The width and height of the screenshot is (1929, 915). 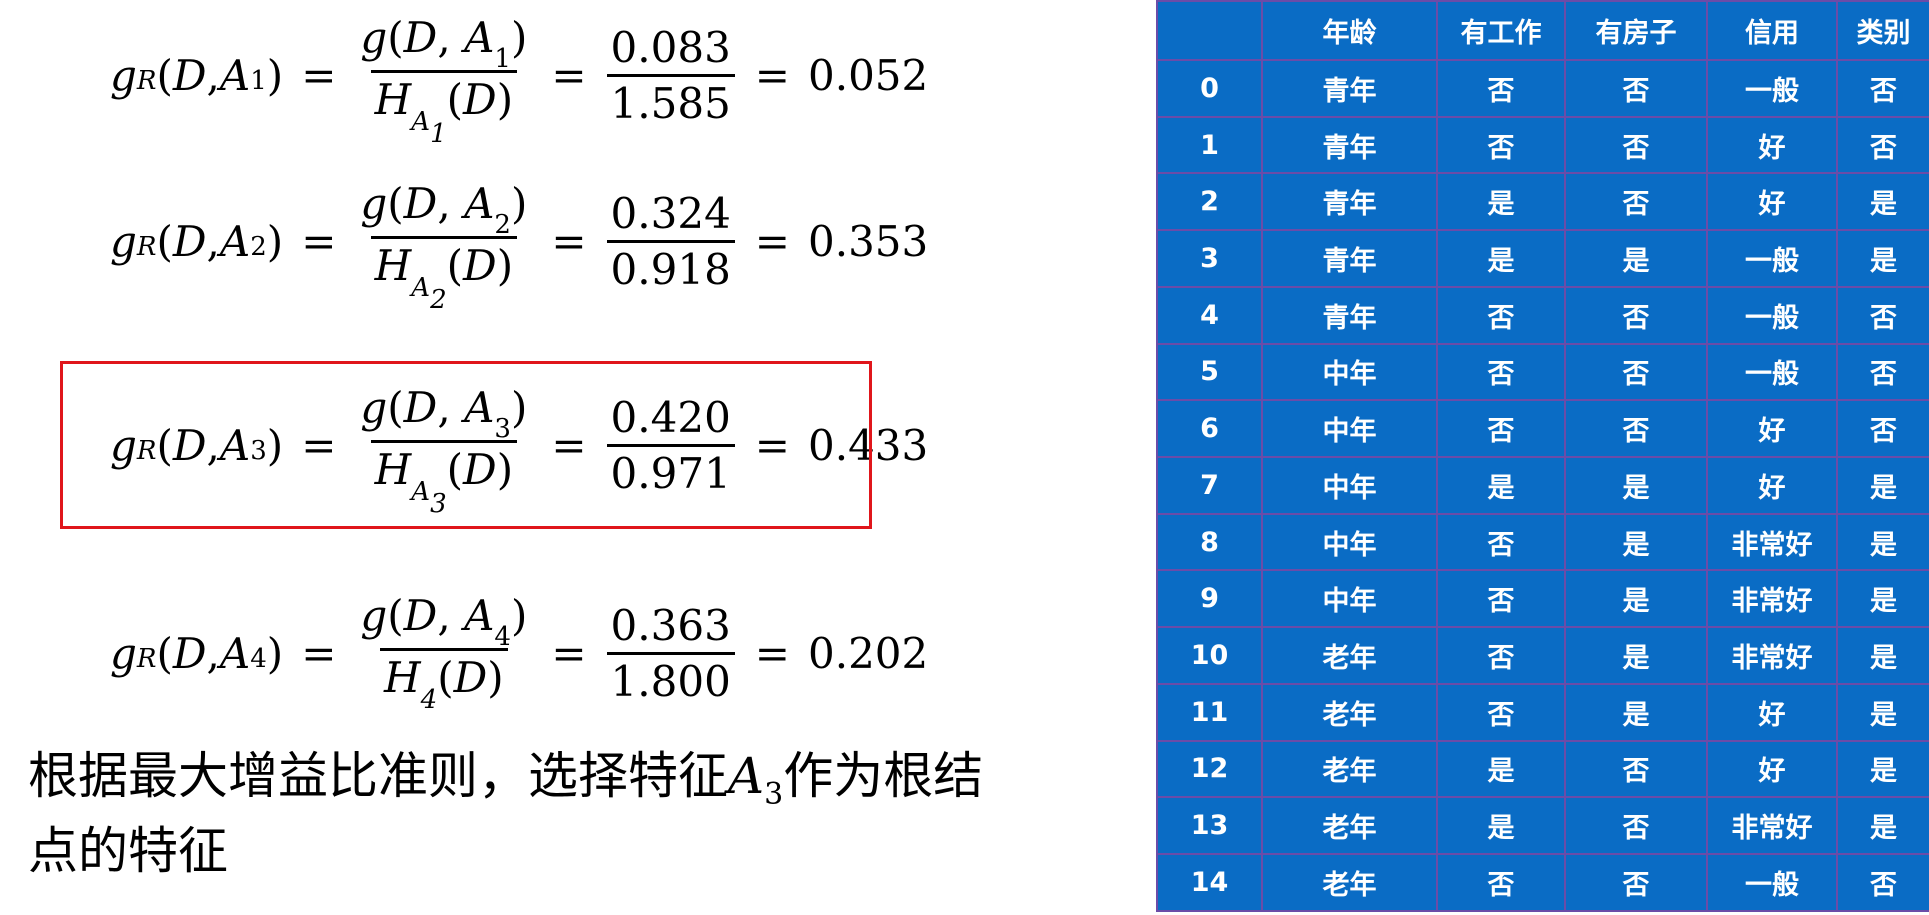 I want to click on column-header: 信用, so click(x=1772, y=30).